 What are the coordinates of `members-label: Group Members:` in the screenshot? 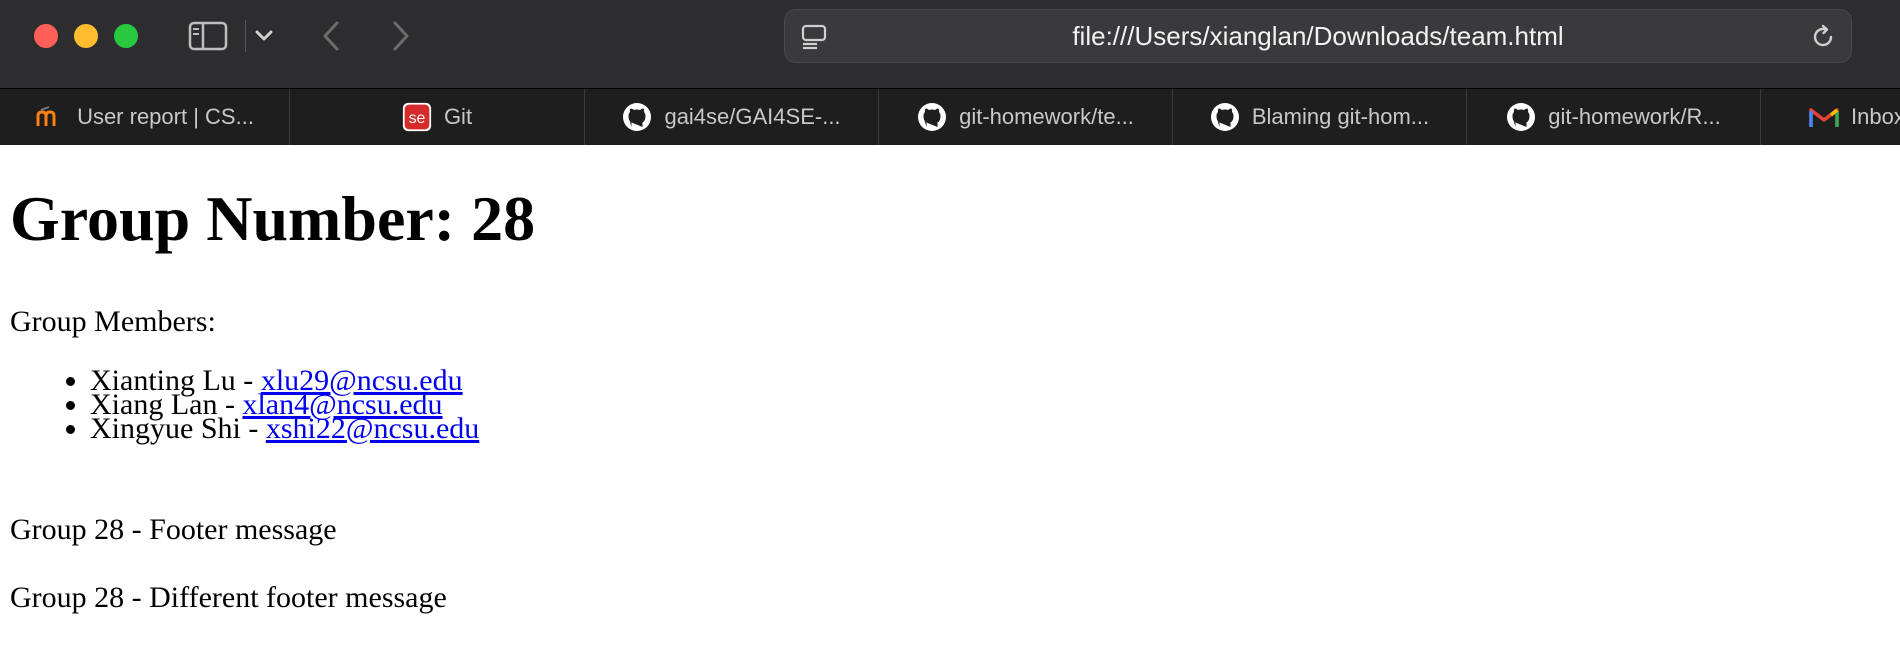 It's located at (113, 321).